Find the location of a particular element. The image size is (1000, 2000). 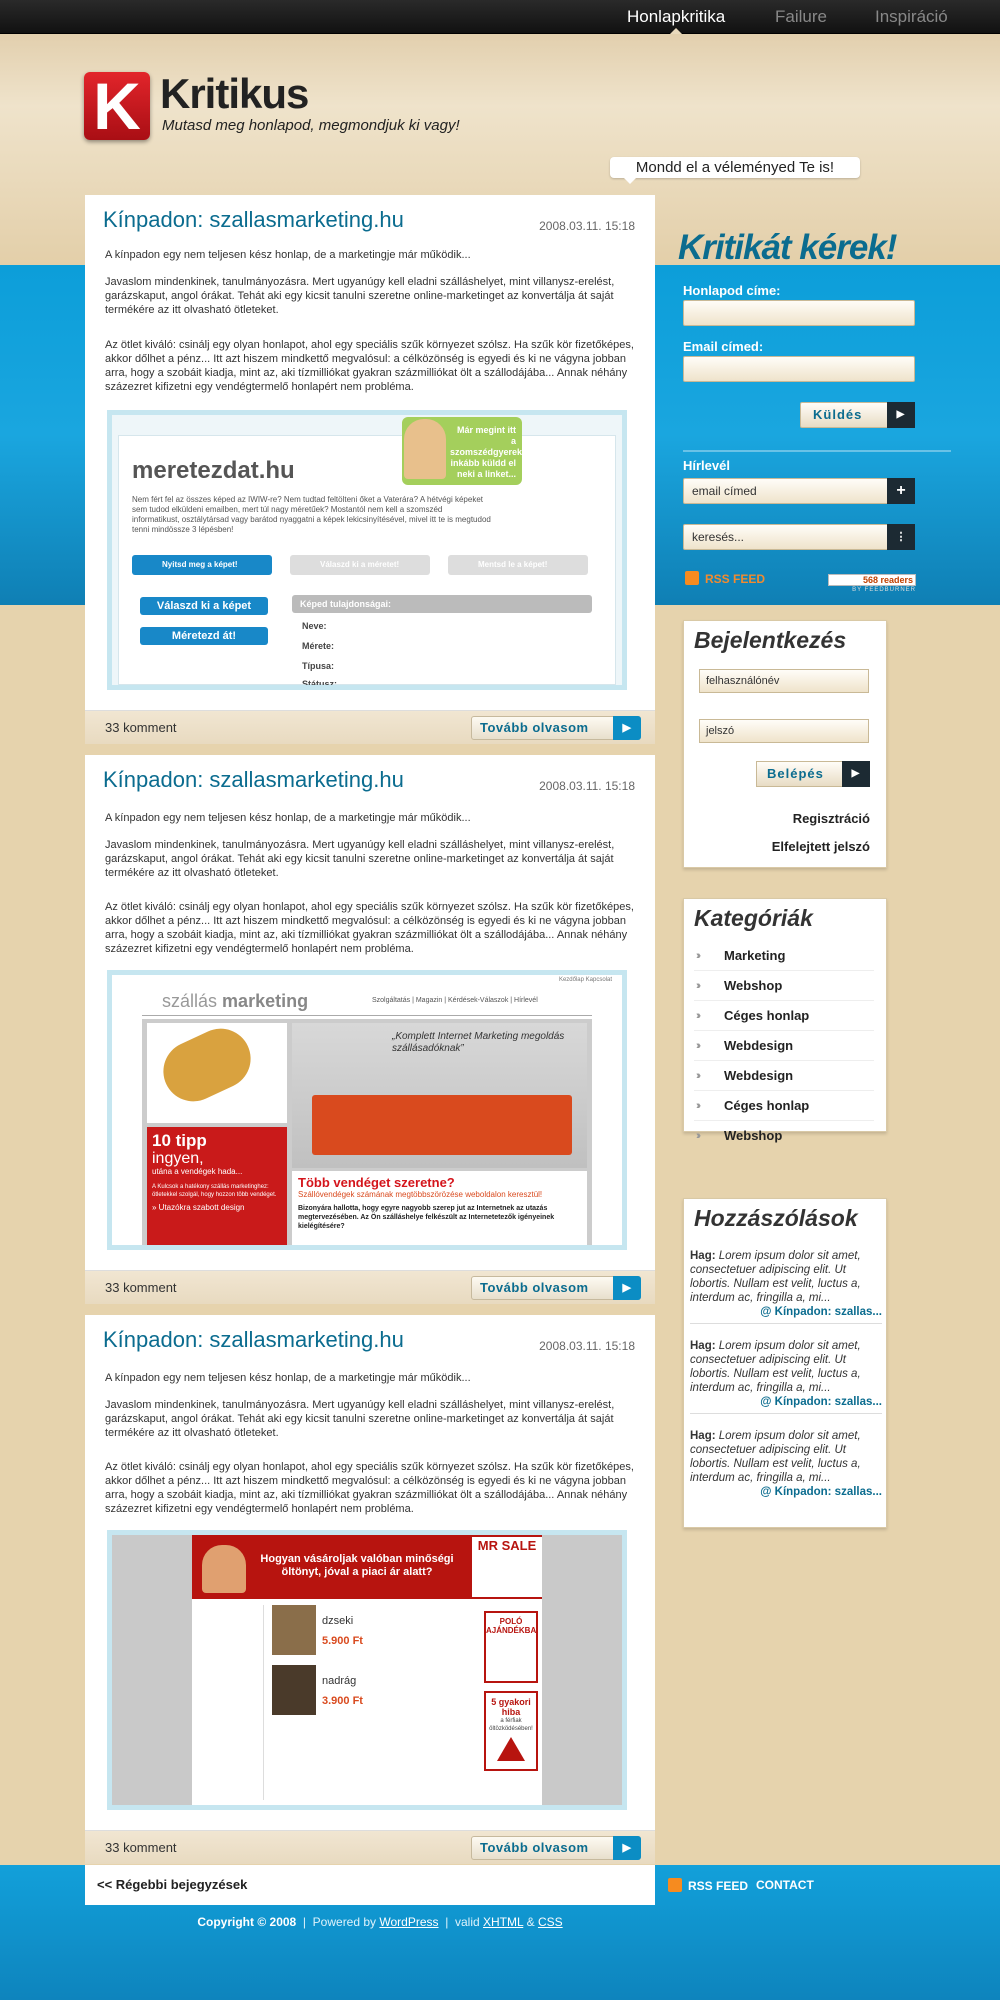

shot-prop: Neve: is located at coordinates (314, 626).